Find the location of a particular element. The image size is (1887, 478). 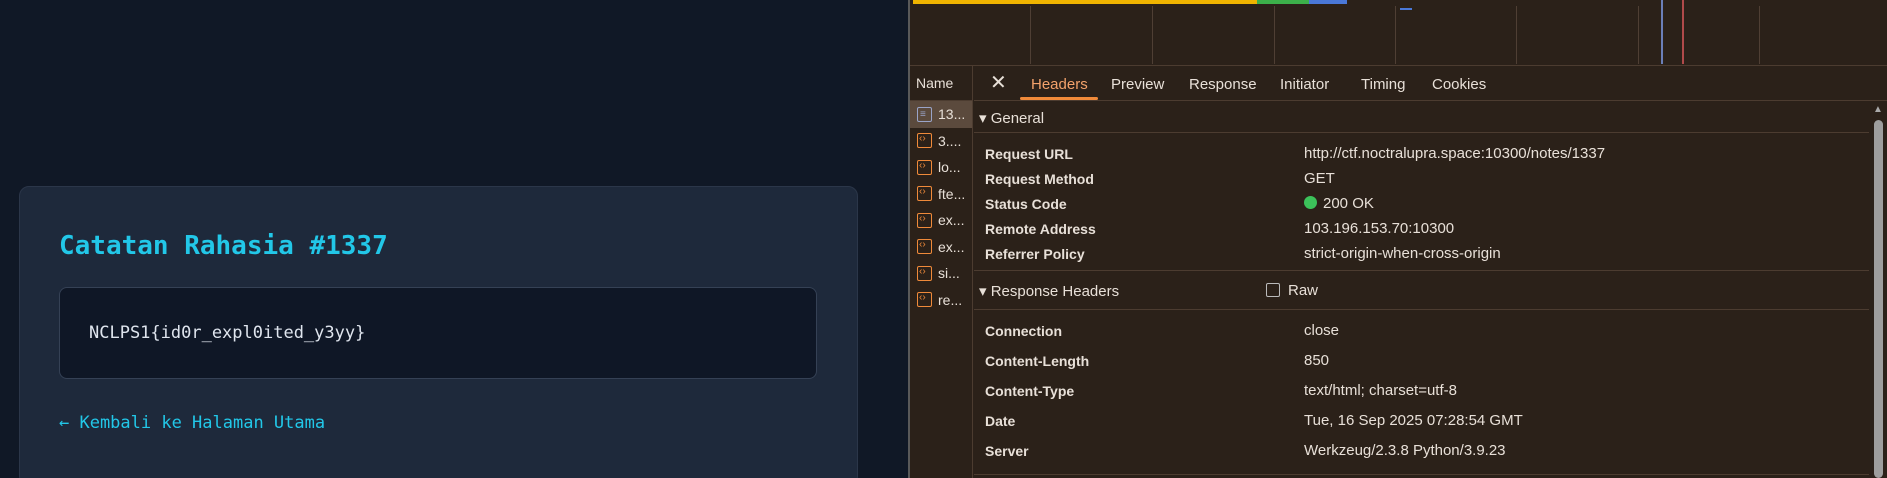

general-section-header: ▾ General is located at coordinates (1011, 118).